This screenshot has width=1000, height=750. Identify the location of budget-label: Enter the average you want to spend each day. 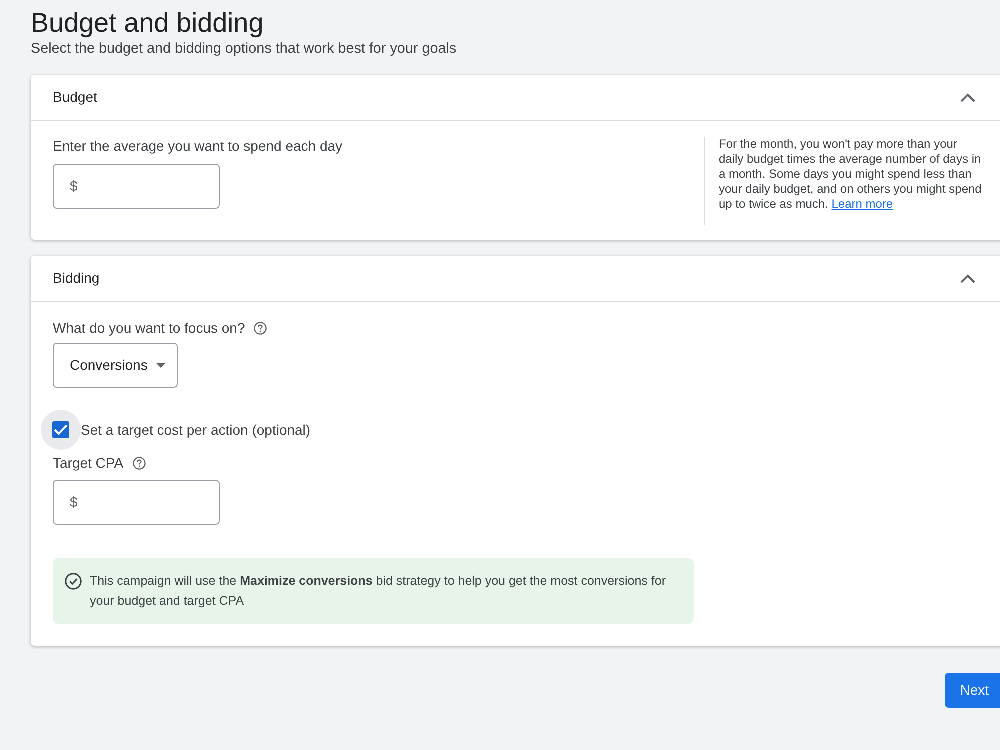
(198, 146).